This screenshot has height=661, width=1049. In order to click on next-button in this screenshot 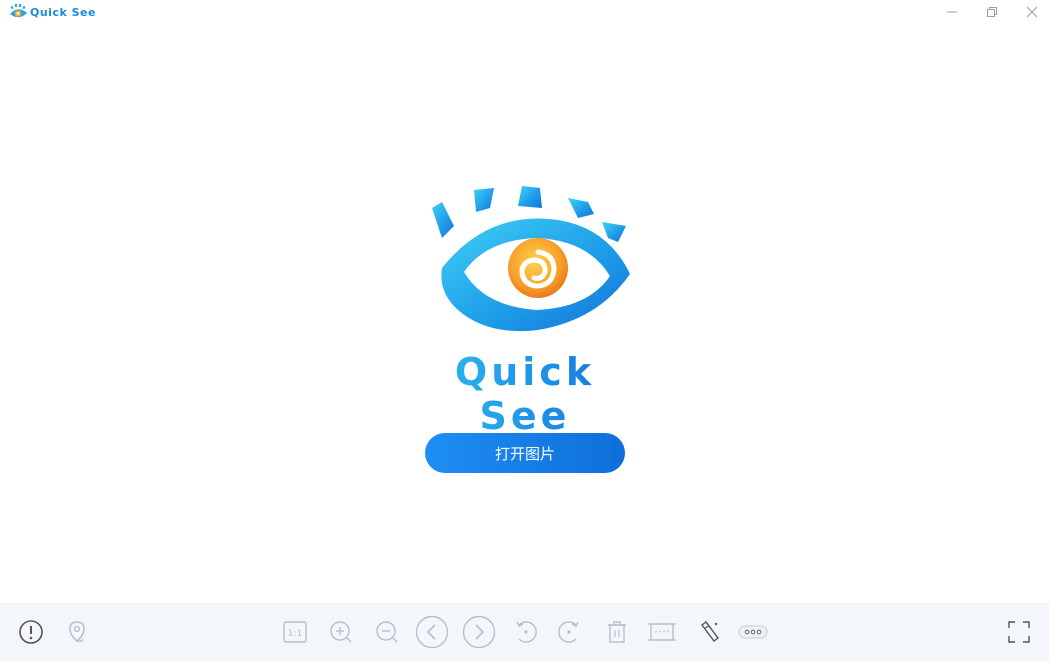, I will do `click(479, 632)`.